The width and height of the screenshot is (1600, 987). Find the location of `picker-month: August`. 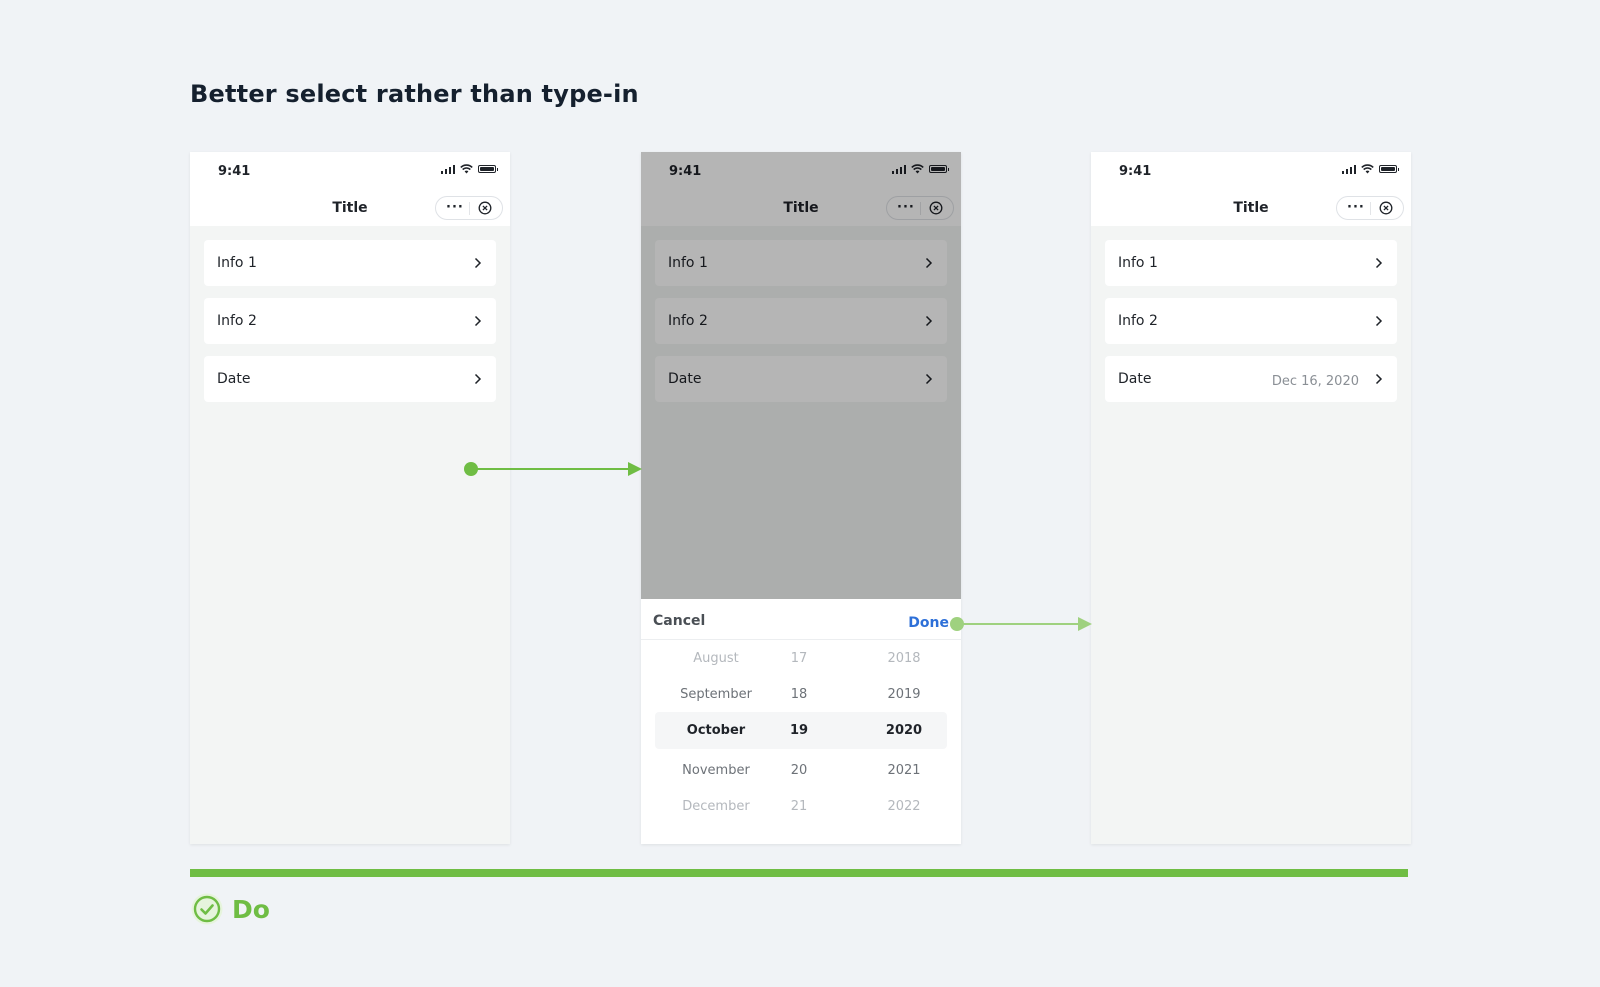

picker-month: August is located at coordinates (716, 658).